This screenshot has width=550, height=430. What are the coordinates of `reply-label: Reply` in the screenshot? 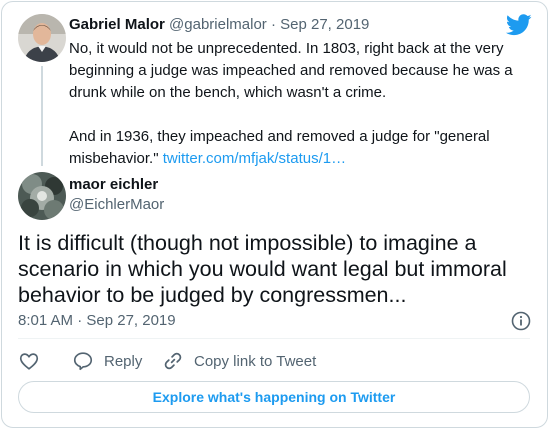 It's located at (123, 361).